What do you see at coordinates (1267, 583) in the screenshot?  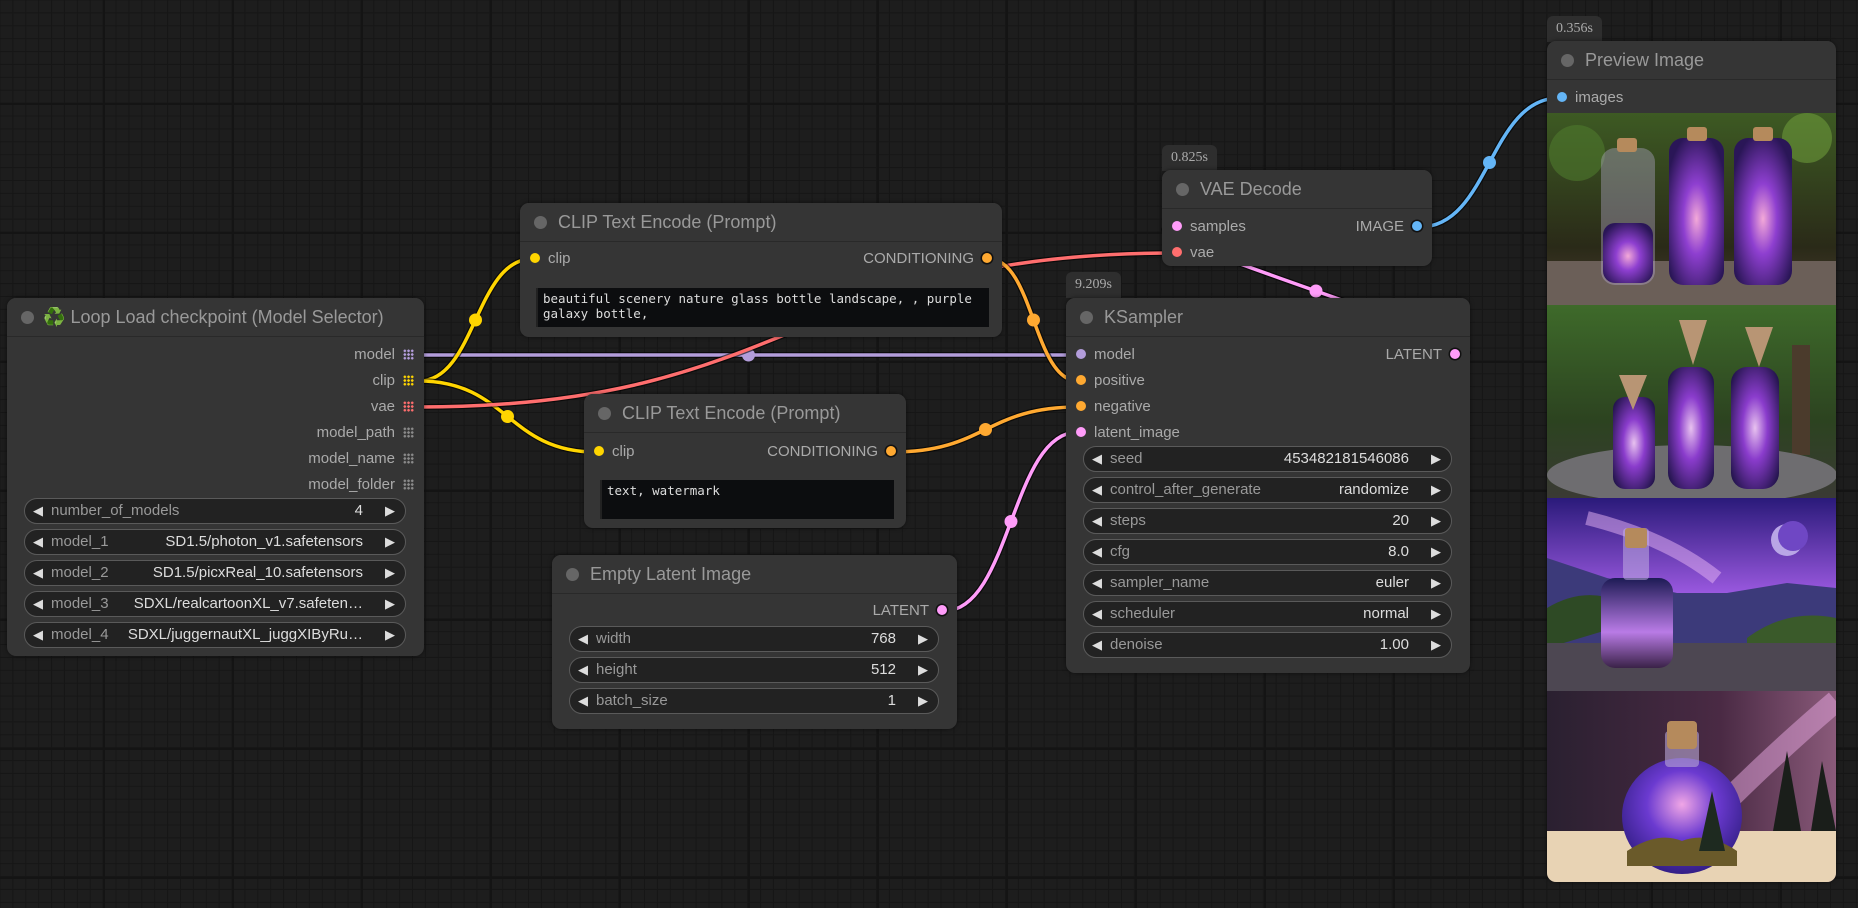 I see `widget-sampler-name: ◀ sampler_name euler ▶` at bounding box center [1267, 583].